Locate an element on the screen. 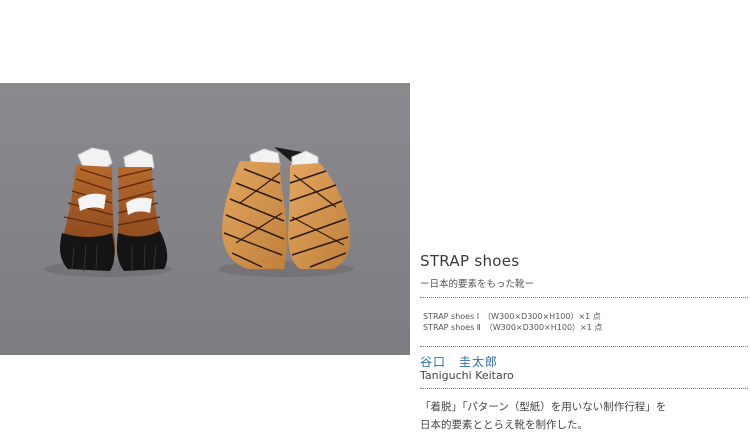  spec-line: STRAP shoes Ⅰ （W300×D300×H100）×1 点 is located at coordinates (512, 316).